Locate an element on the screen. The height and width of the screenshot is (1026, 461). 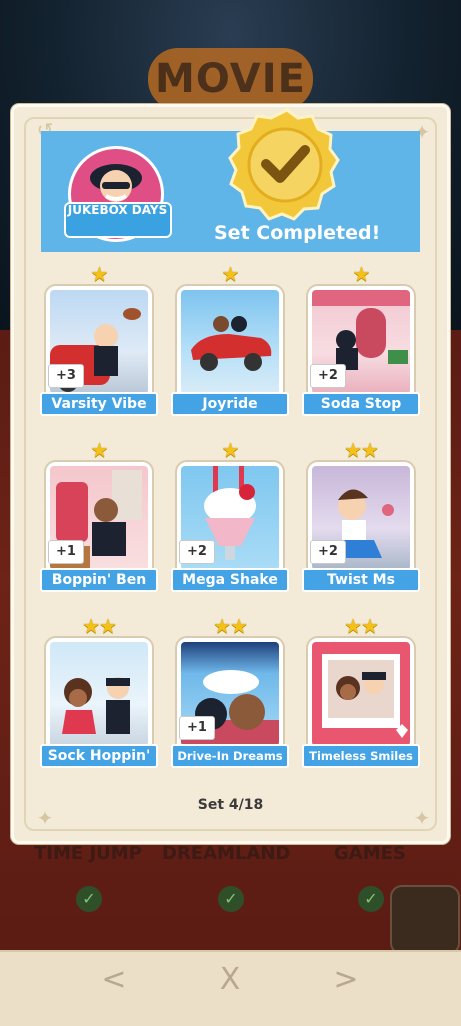
background-album-logo: MOVIE is located at coordinates (230, 79).